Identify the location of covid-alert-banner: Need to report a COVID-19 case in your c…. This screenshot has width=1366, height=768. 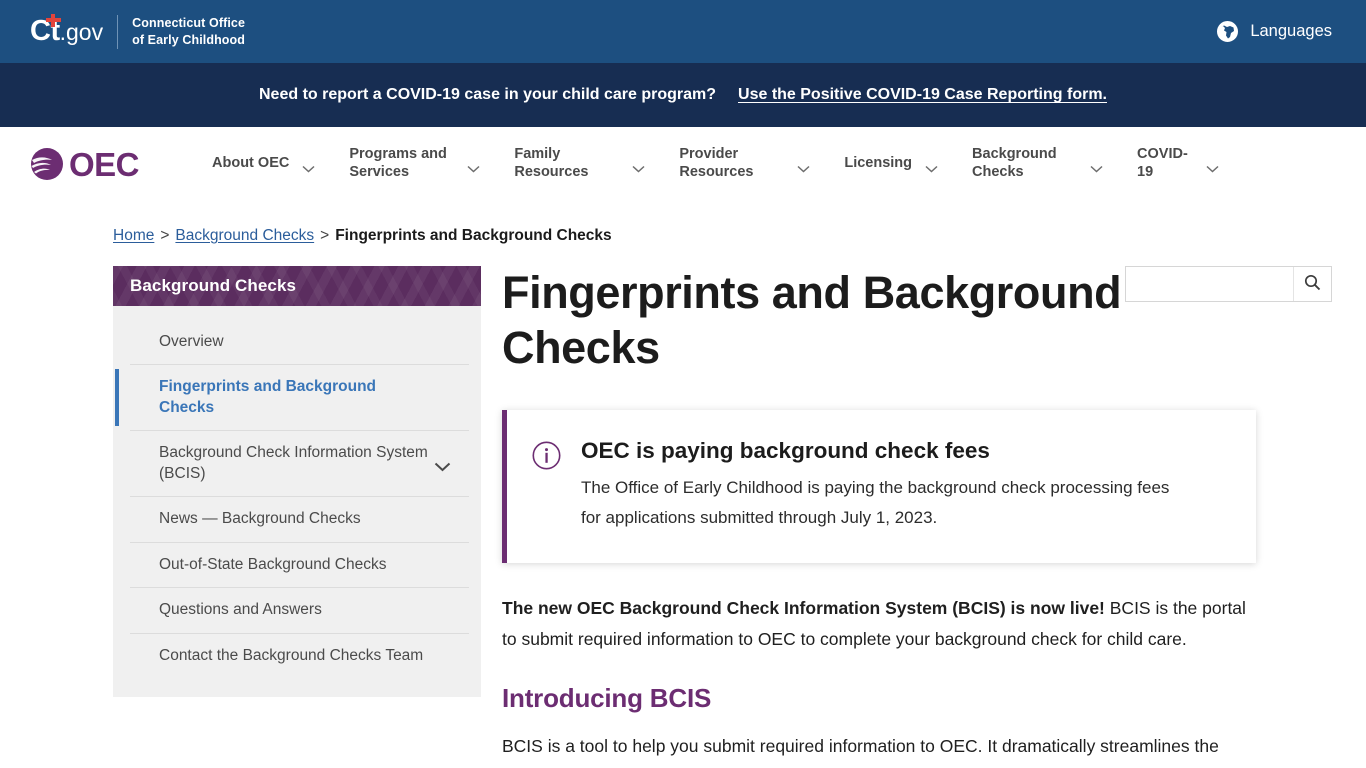
(683, 95).